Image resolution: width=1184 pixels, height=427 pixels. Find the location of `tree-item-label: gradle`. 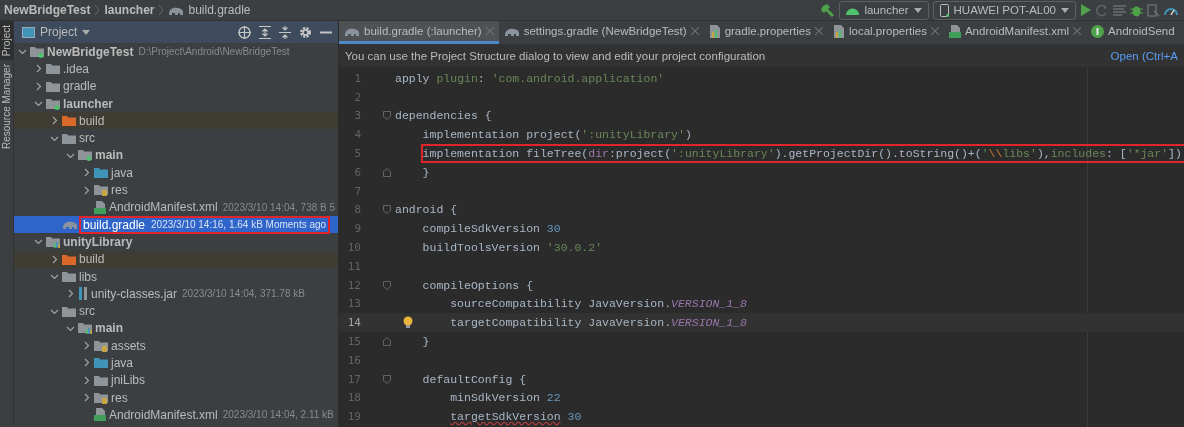

tree-item-label: gradle is located at coordinates (80, 86).